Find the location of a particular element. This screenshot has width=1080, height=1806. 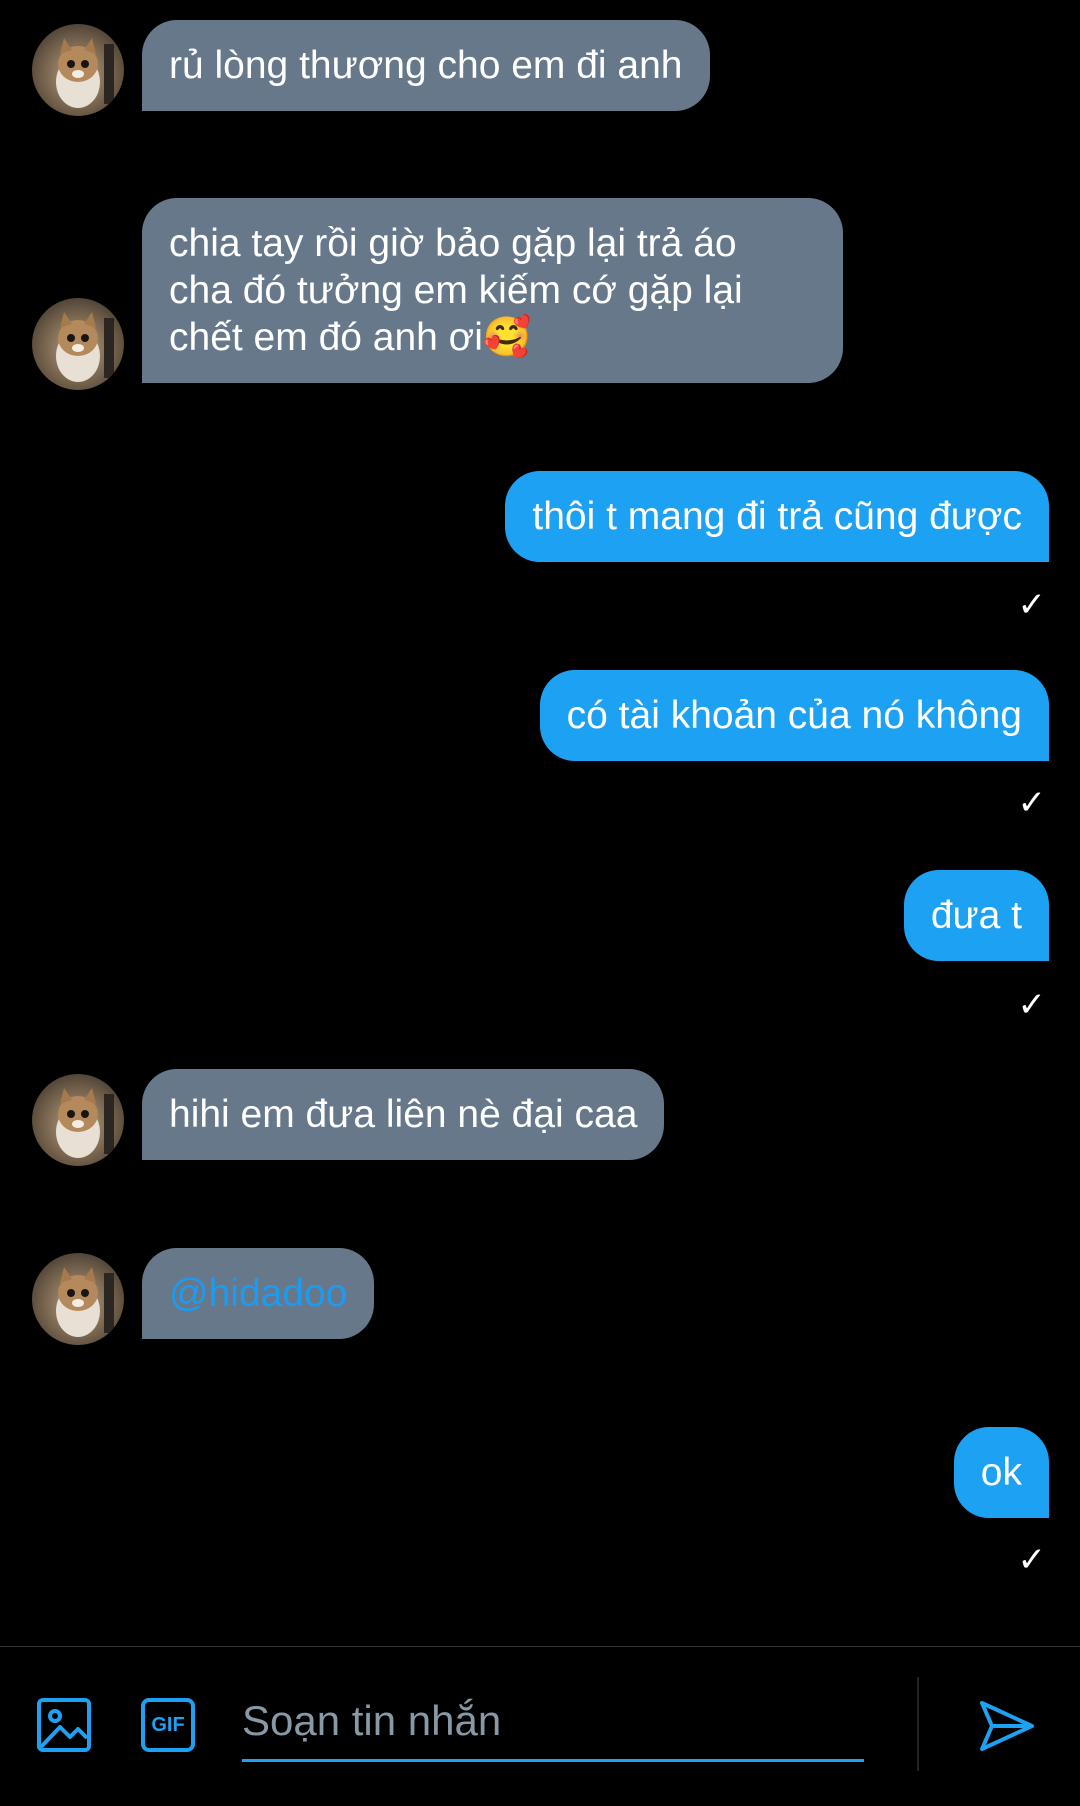

image-icon is located at coordinates (64, 1725).